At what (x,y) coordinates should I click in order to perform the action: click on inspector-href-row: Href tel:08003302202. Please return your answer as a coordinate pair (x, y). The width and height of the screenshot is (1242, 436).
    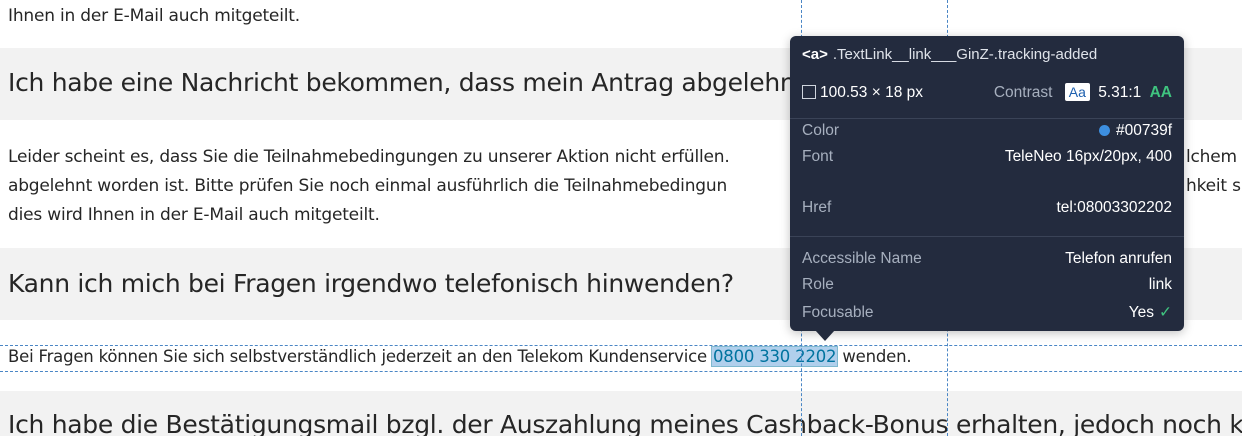
    Looking at the image, I should click on (987, 207).